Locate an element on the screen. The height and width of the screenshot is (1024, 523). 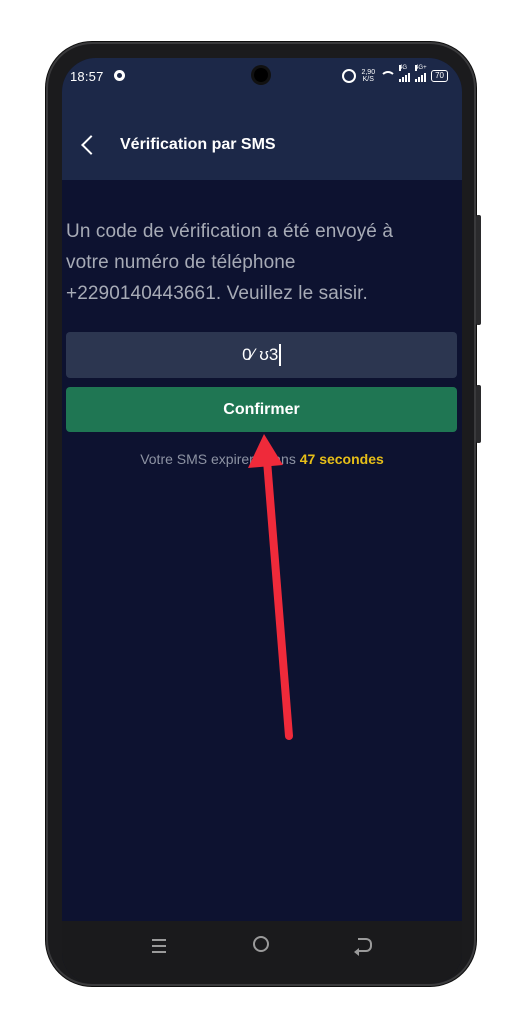
status-time: 18:57 is located at coordinates (87, 76).